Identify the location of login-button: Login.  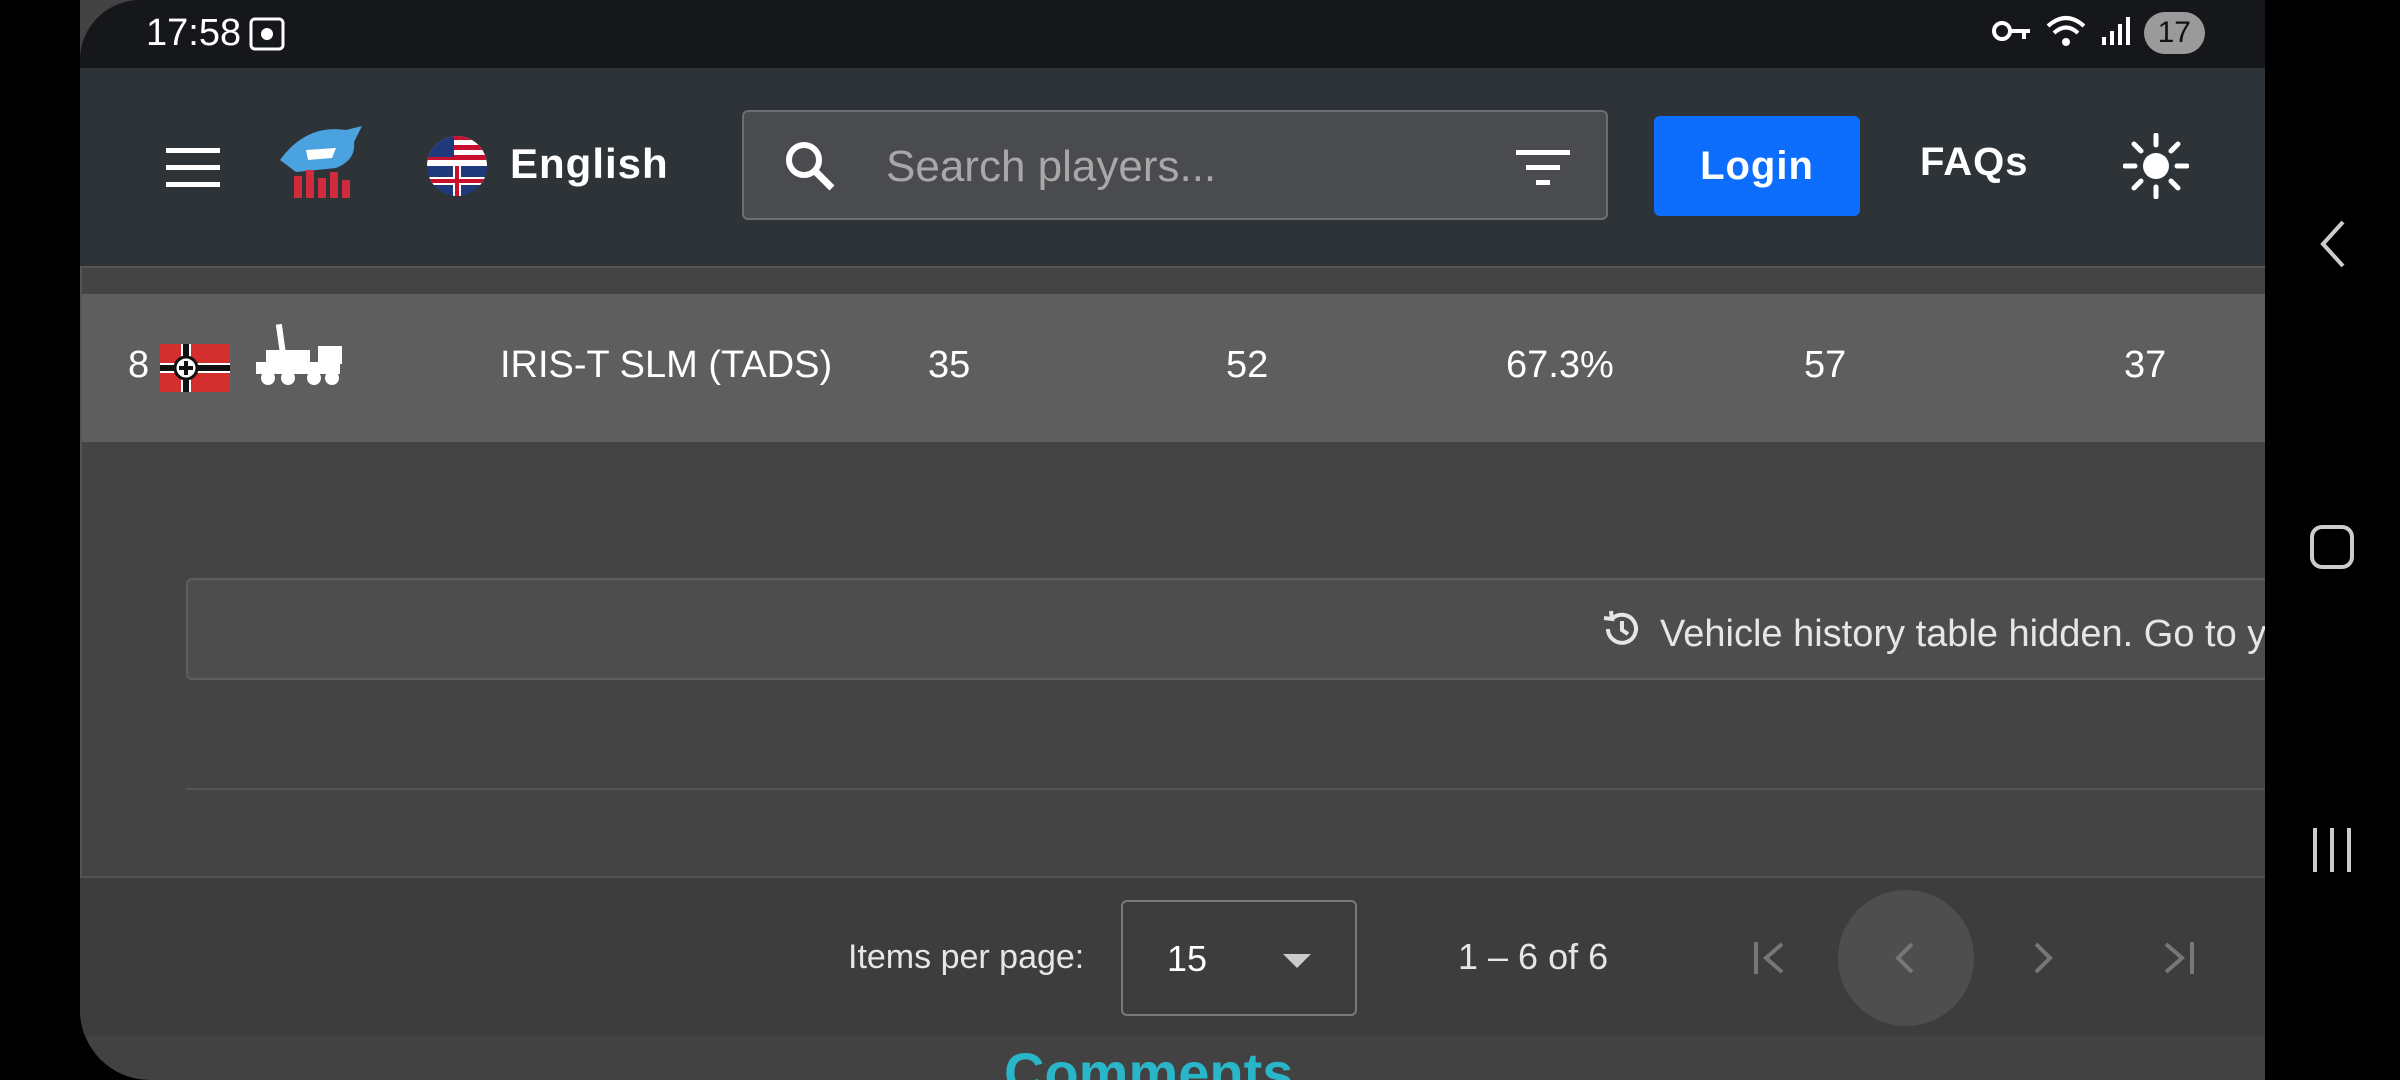
(1757, 166).